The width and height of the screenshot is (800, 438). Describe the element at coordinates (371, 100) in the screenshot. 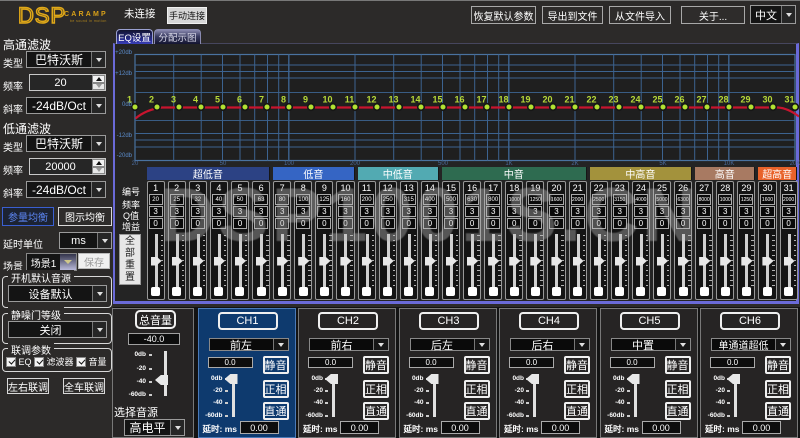

I see `svg-text: 12` at that location.